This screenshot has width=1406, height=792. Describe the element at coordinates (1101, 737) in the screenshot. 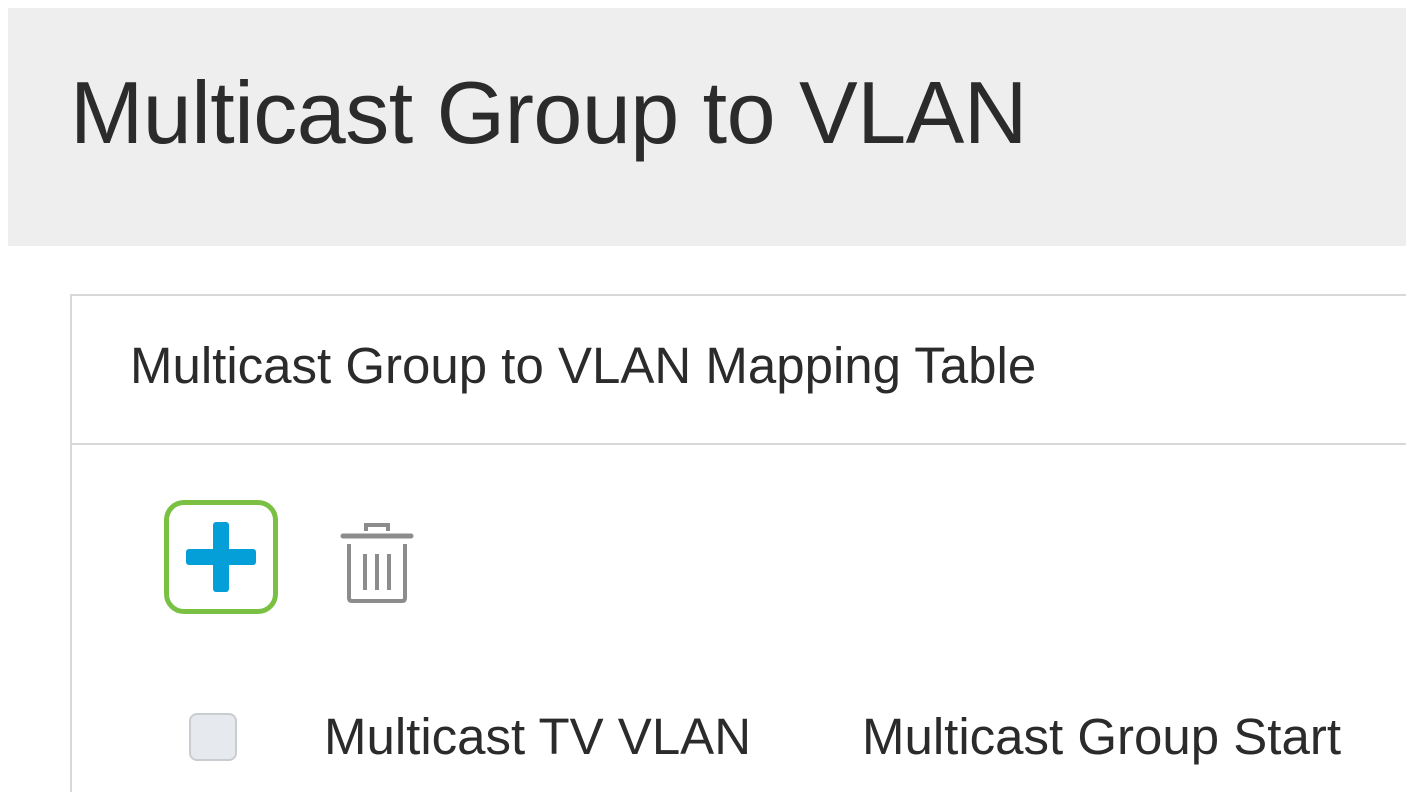

I see `column-header-multicast-group-start: Multicast Group Start` at that location.